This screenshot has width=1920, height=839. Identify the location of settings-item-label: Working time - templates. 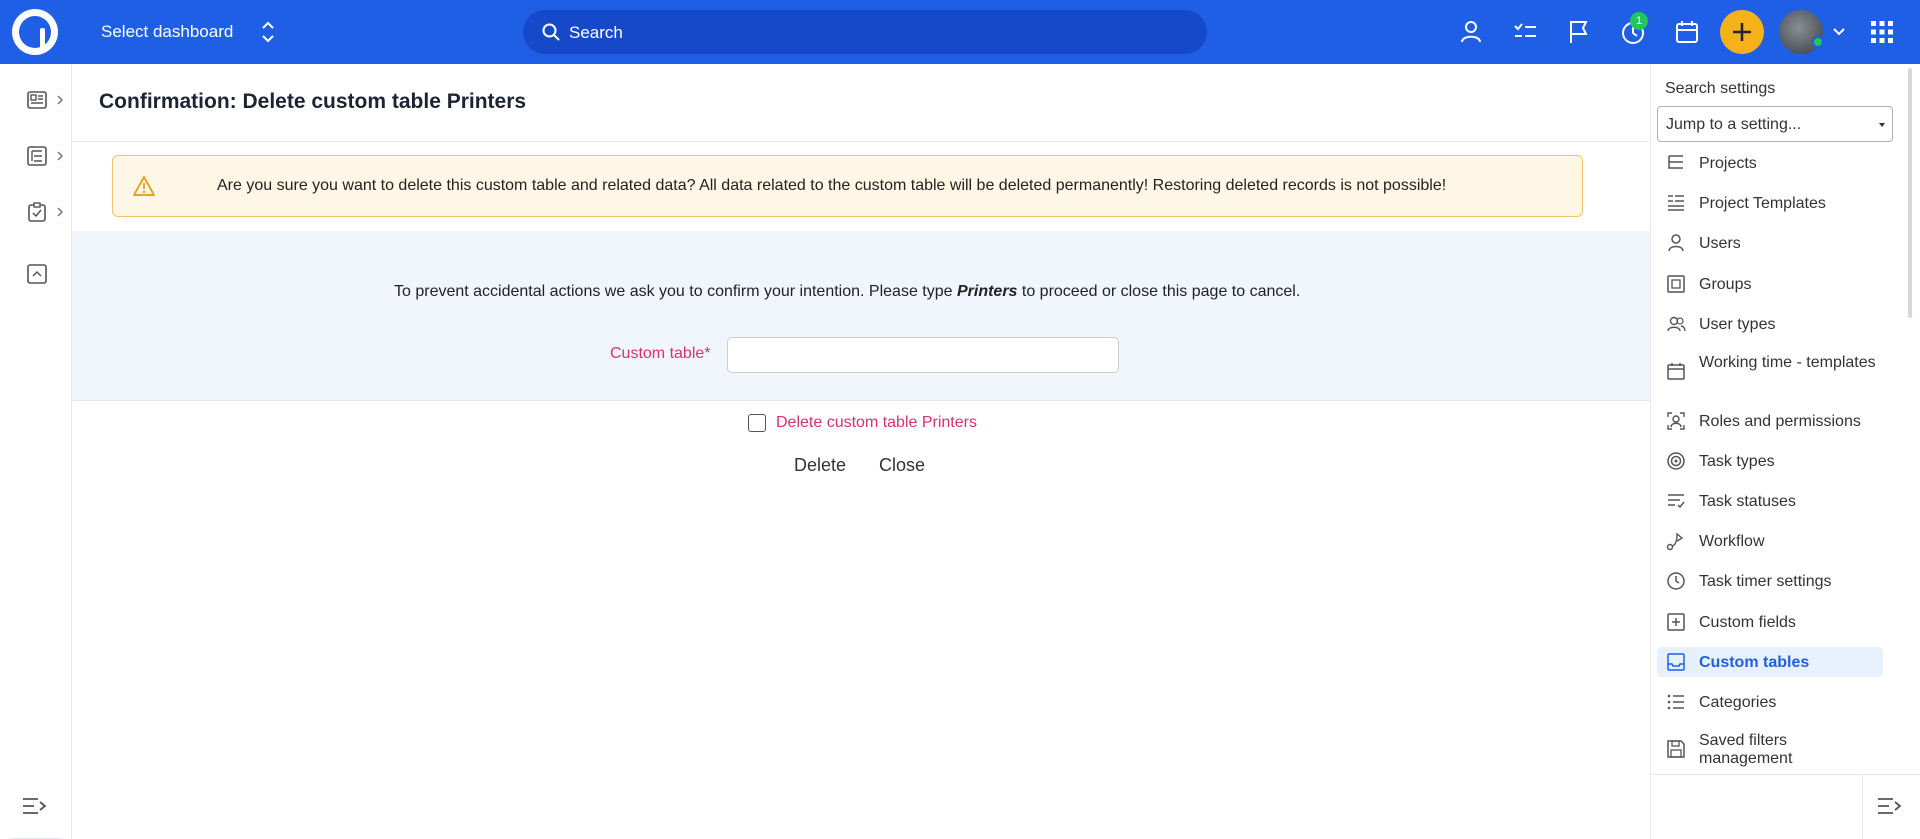
(1787, 362).